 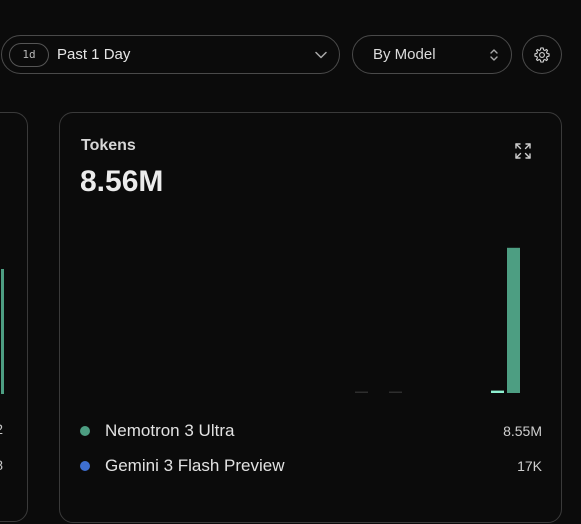 I want to click on previous-metric-card: 2 8, so click(x=14, y=317).